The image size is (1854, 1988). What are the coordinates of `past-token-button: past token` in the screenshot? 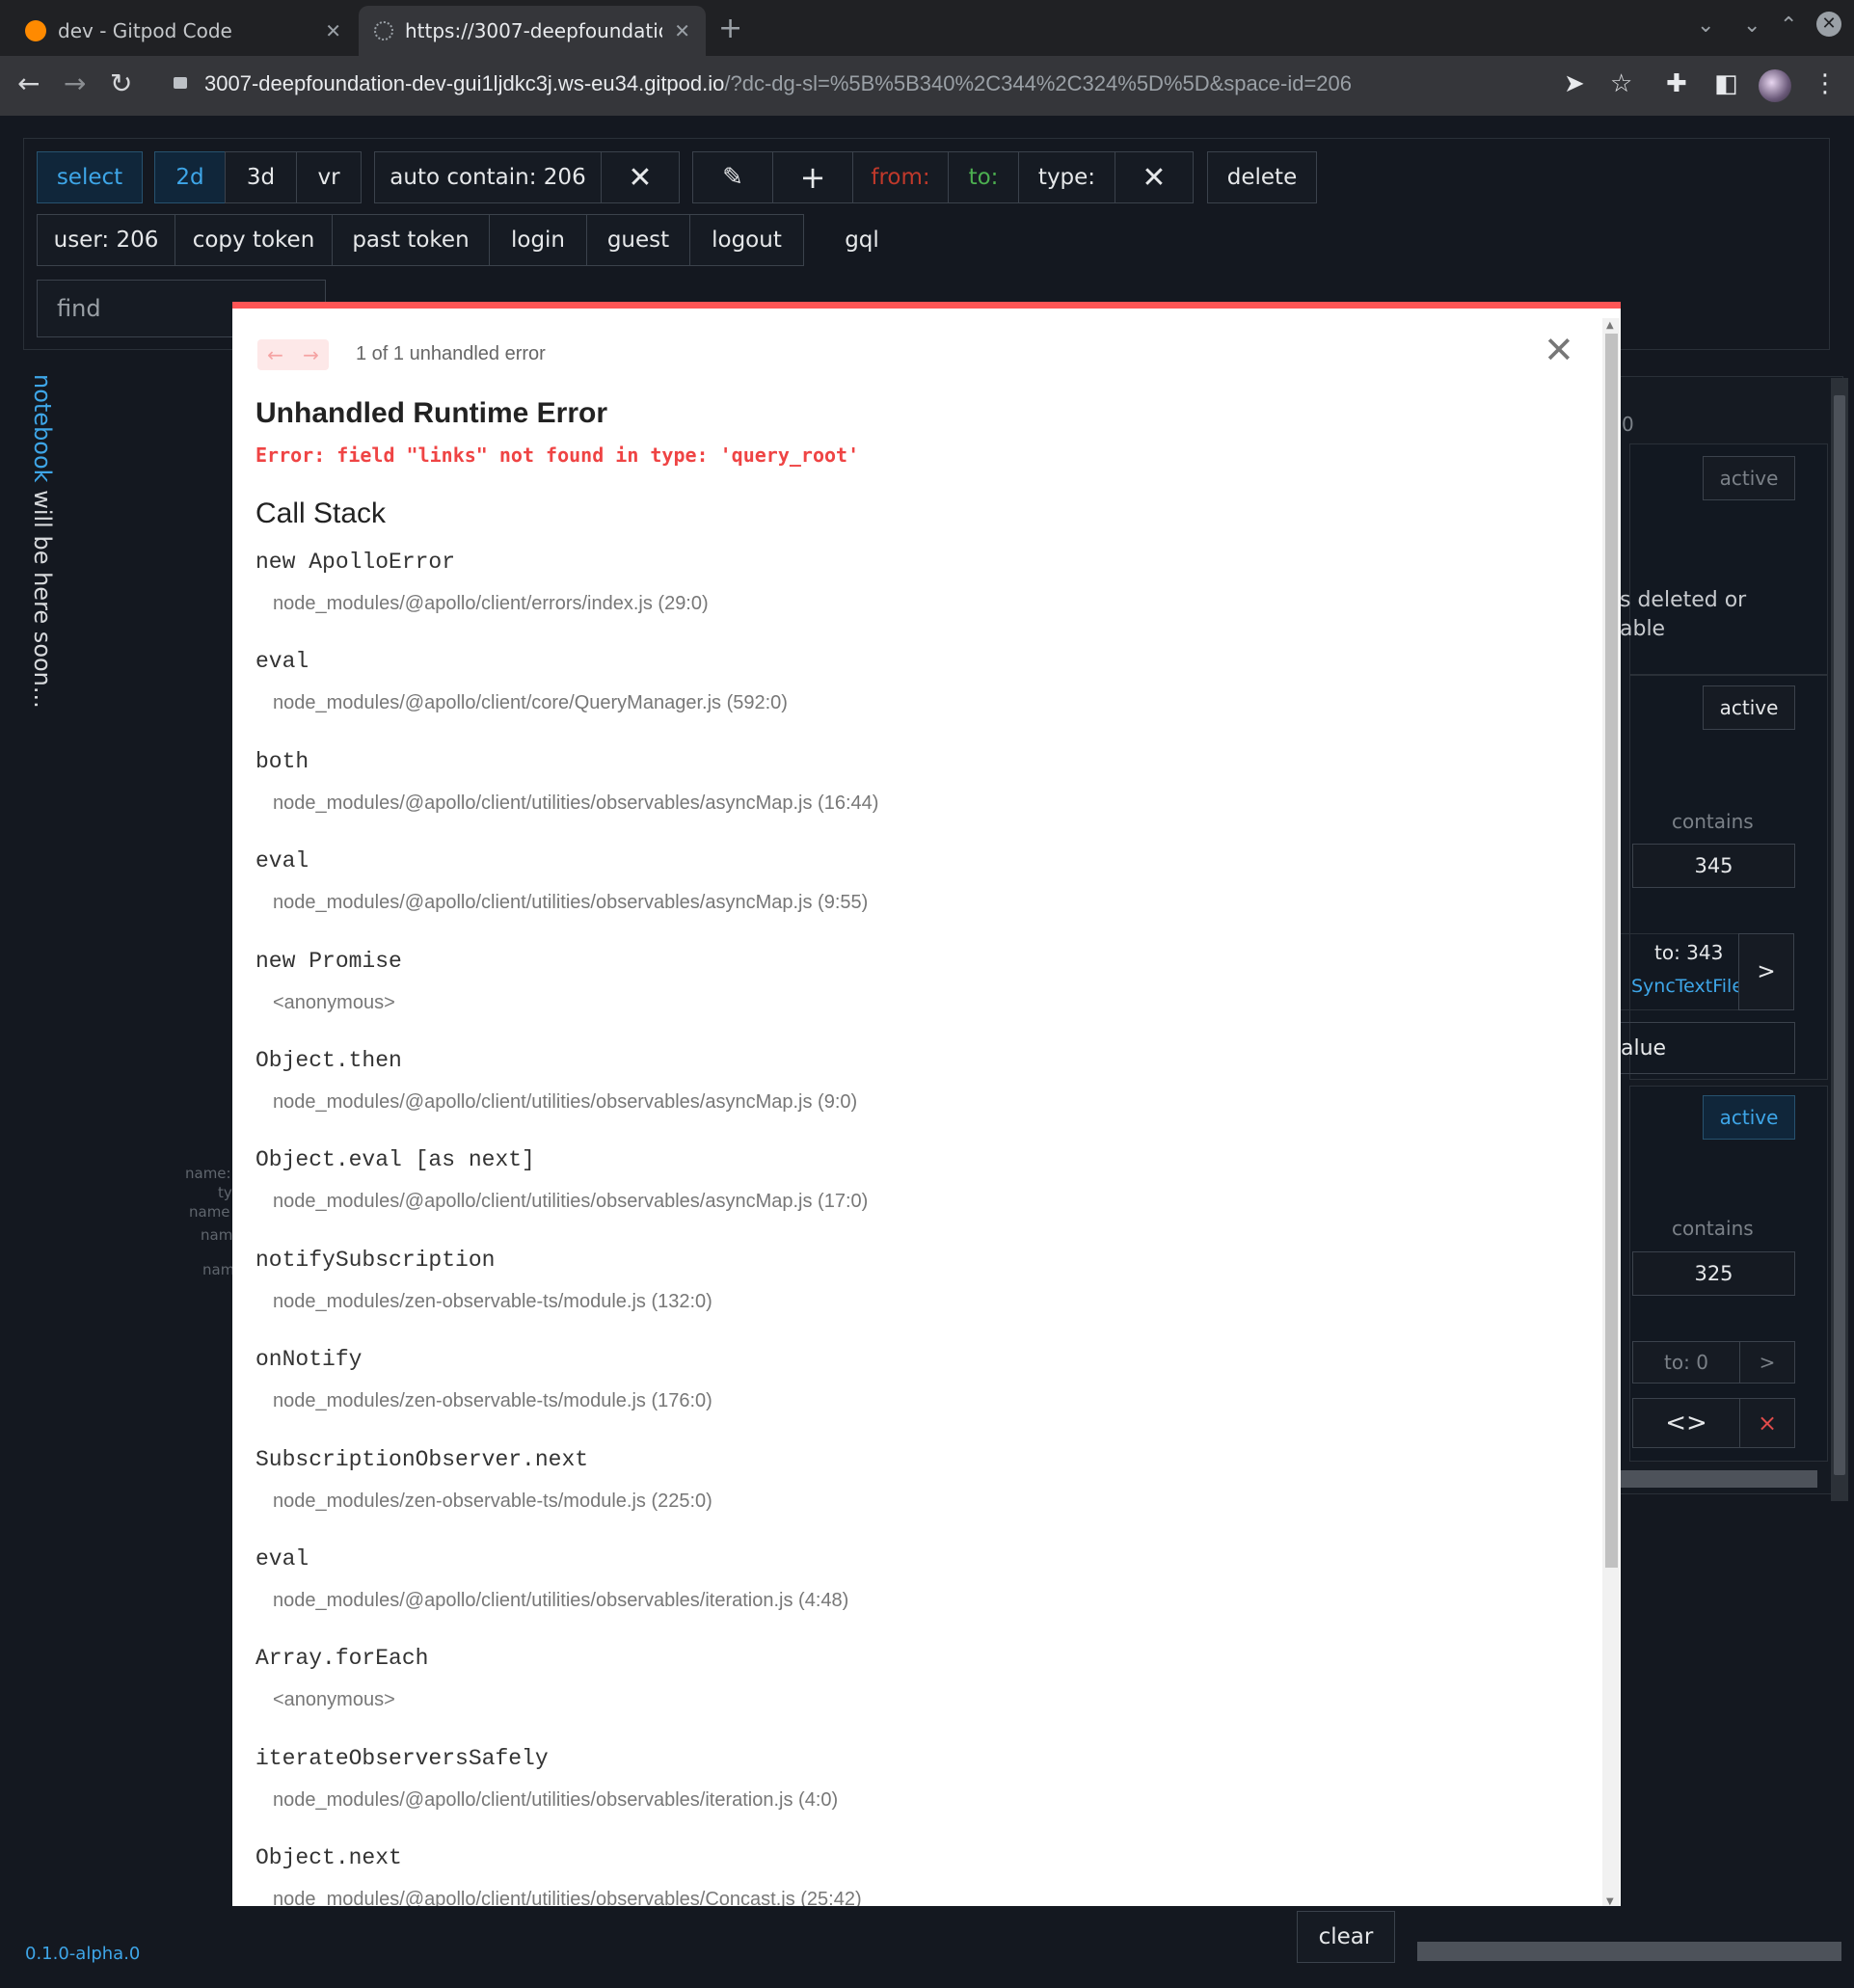 It's located at (411, 240).